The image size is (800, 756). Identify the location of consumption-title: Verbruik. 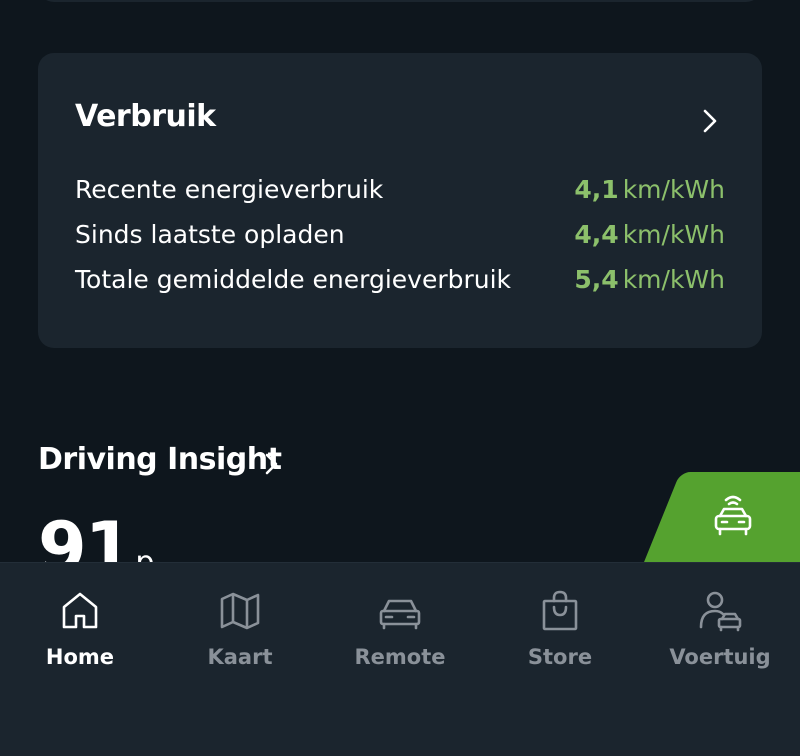
(145, 116).